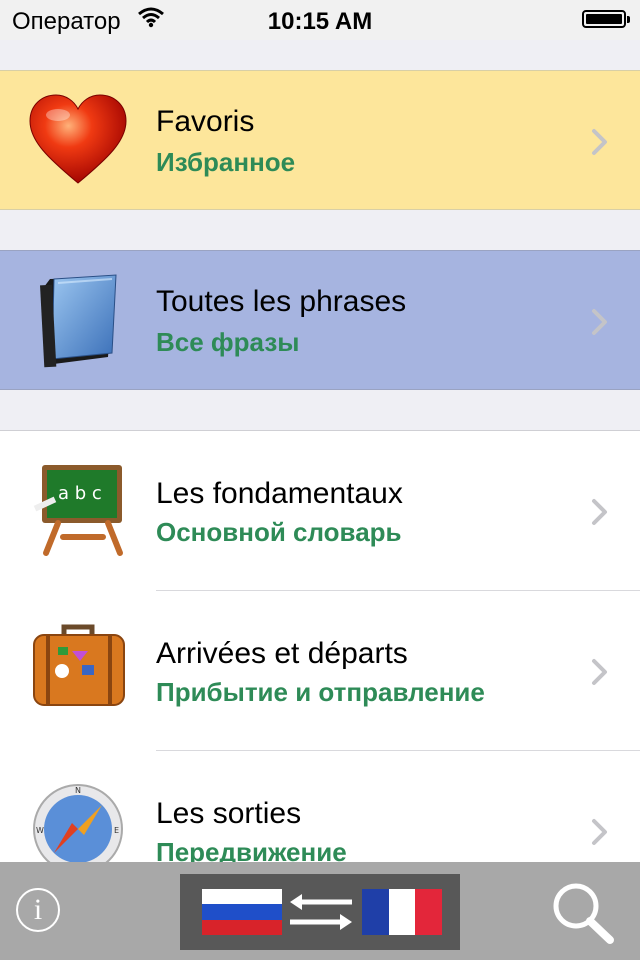 Image resolution: width=640 pixels, height=960 pixels. I want to click on bottom-toolbar: i, so click(320, 911).